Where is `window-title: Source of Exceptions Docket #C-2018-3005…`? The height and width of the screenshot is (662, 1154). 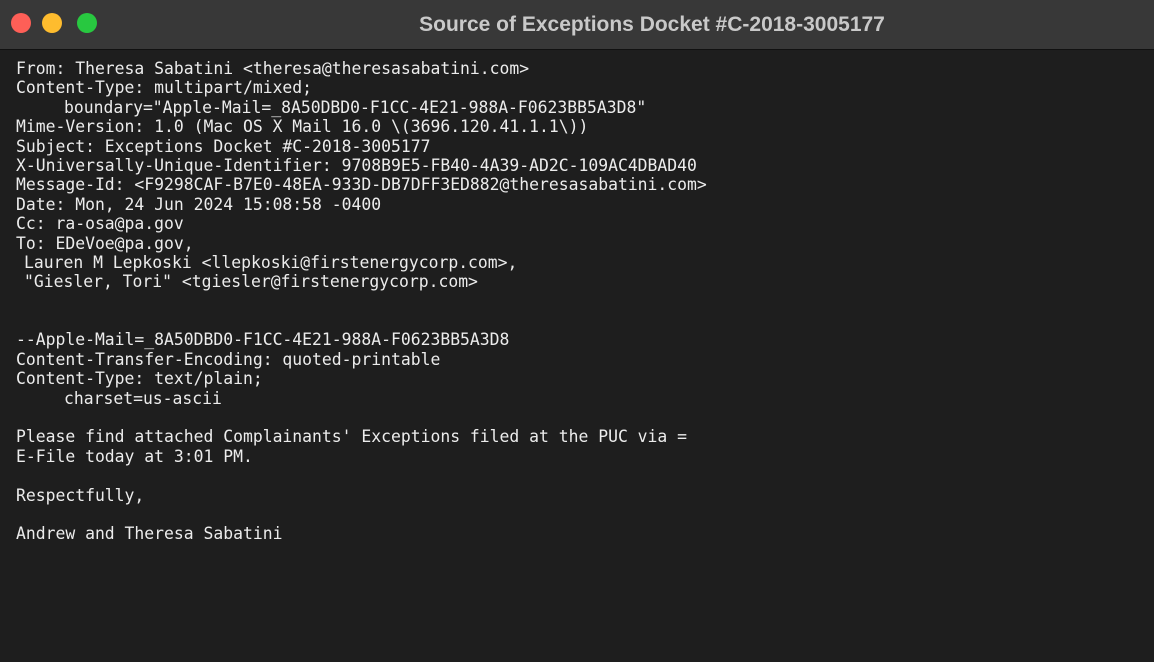
window-title: Source of Exceptions Docket #C-2018-3005… is located at coordinates (652, 24).